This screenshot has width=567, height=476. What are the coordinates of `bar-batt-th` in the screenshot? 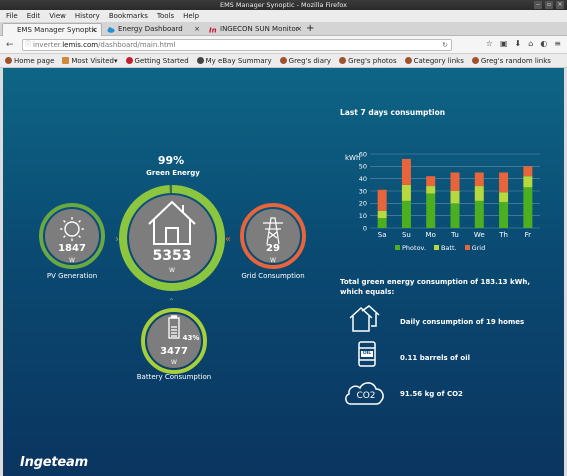 It's located at (504, 197).